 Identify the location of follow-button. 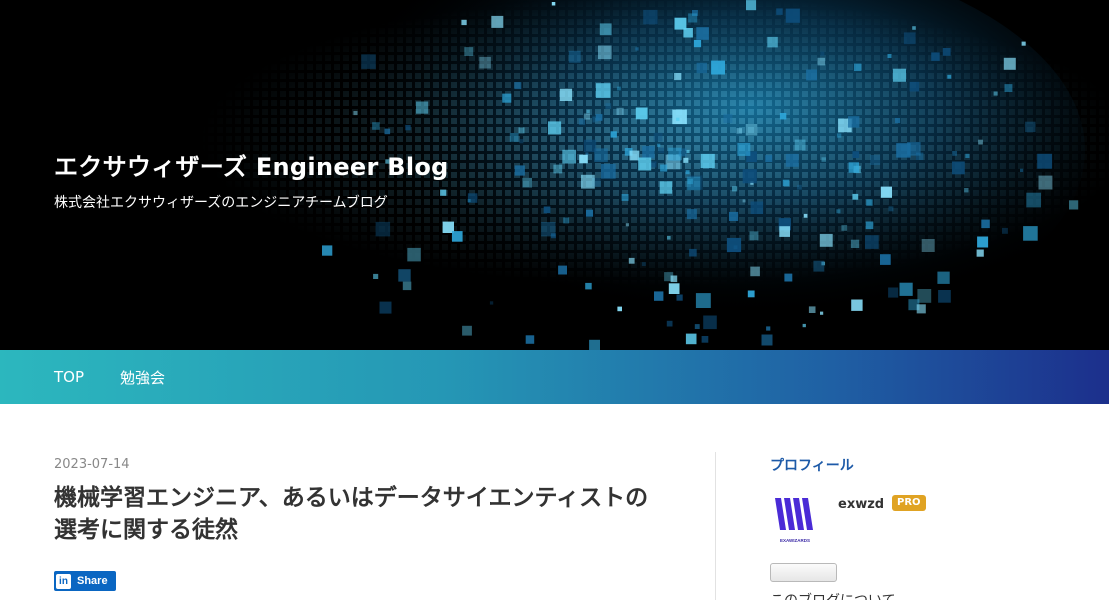
(803, 572).